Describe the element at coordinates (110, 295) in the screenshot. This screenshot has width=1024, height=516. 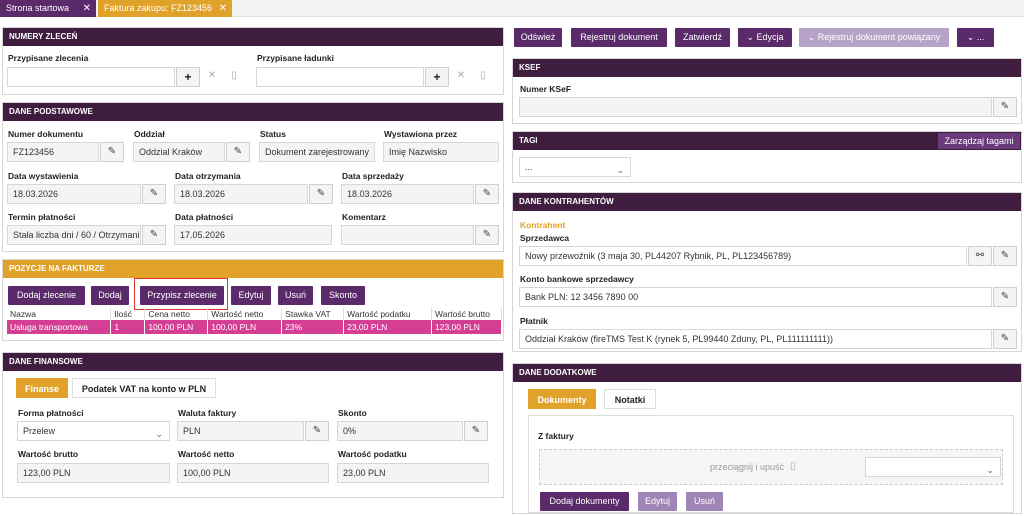
I see `add-button: Dodaj` at that location.